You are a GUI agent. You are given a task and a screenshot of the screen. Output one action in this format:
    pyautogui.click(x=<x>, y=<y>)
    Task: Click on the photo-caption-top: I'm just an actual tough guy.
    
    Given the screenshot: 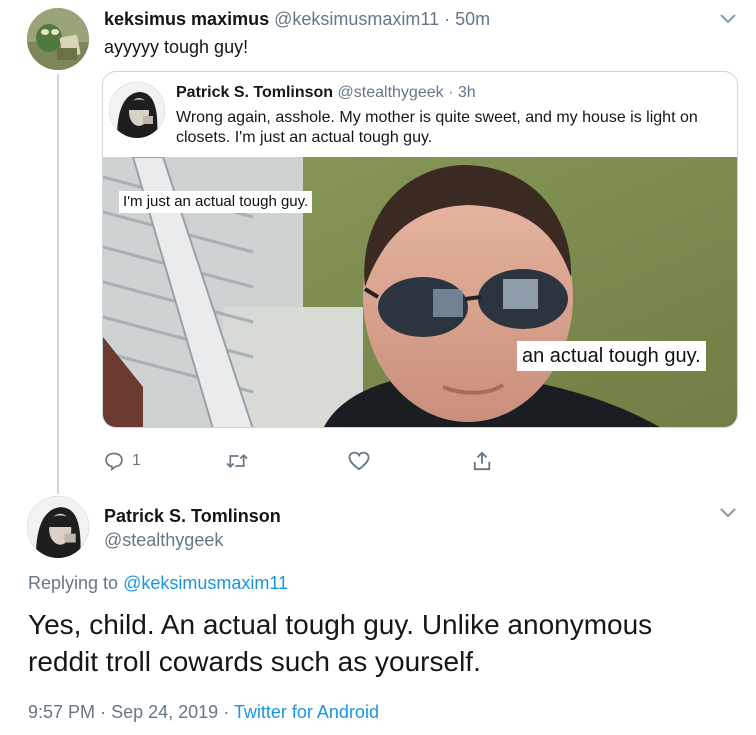 What is the action you would take?
    pyautogui.click(x=216, y=202)
    